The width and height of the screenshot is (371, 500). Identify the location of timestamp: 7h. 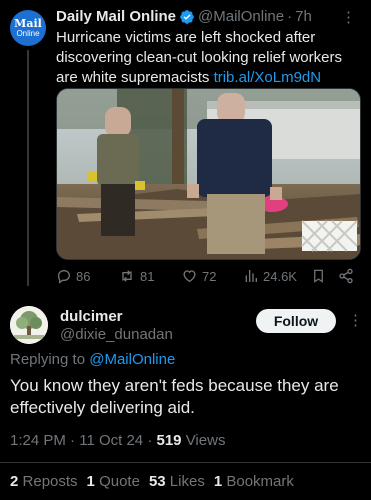
(303, 16).